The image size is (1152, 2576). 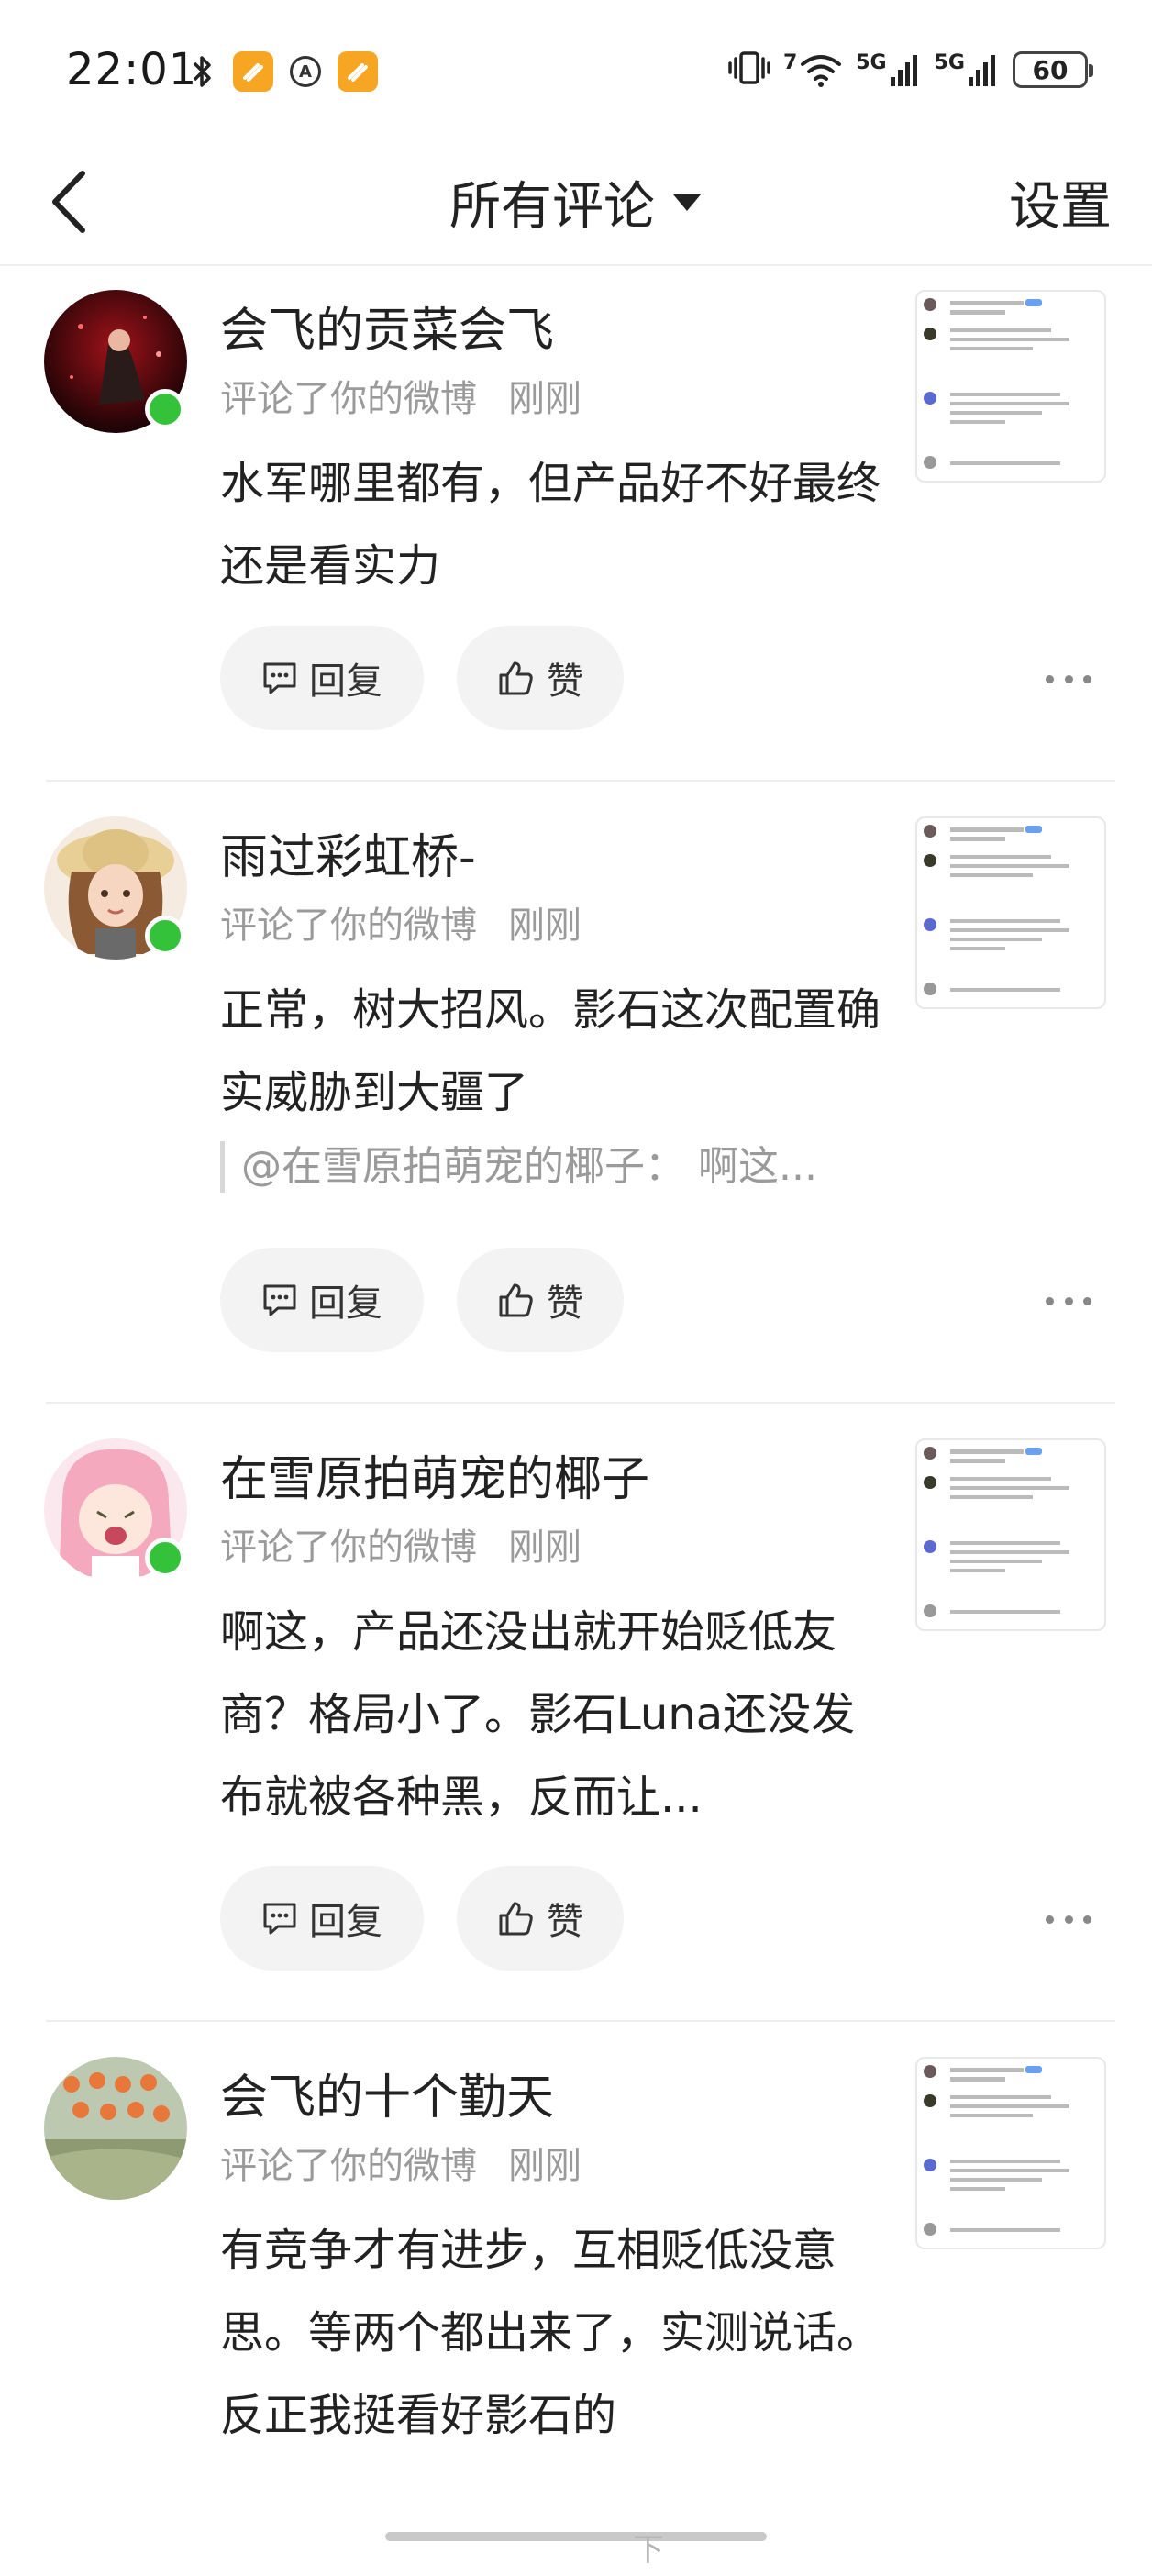 What do you see at coordinates (949, 62) in the screenshot?
I see `signal2-label: 5G` at bounding box center [949, 62].